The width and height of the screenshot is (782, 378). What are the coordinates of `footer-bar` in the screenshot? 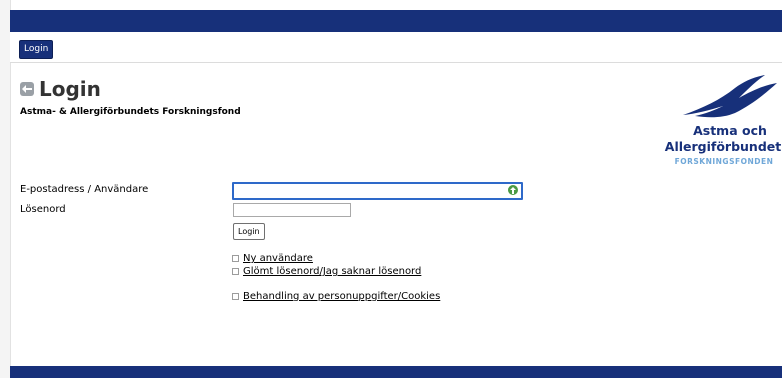 It's located at (396, 372).